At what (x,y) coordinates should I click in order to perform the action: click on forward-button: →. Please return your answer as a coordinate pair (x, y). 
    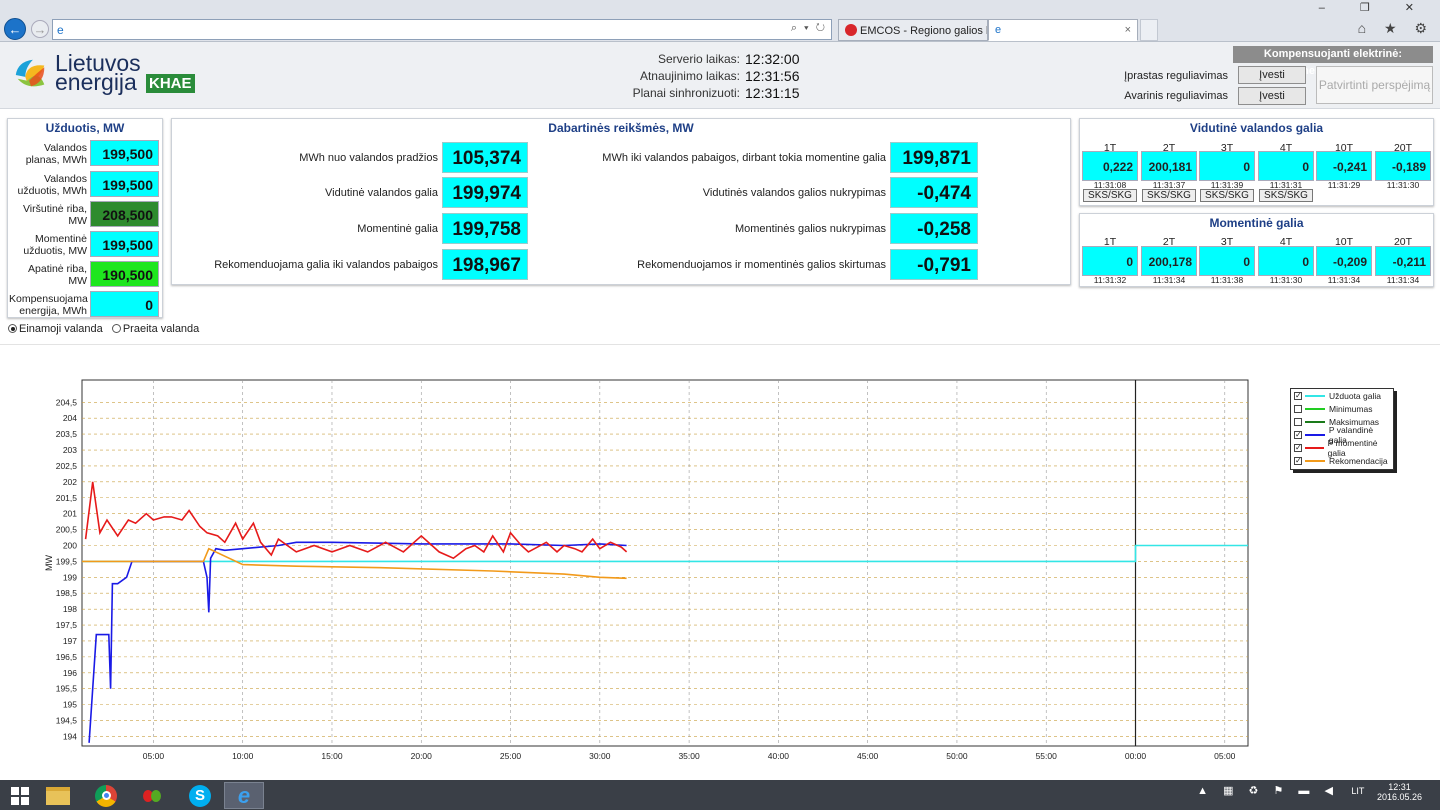
    Looking at the image, I should click on (40, 29).